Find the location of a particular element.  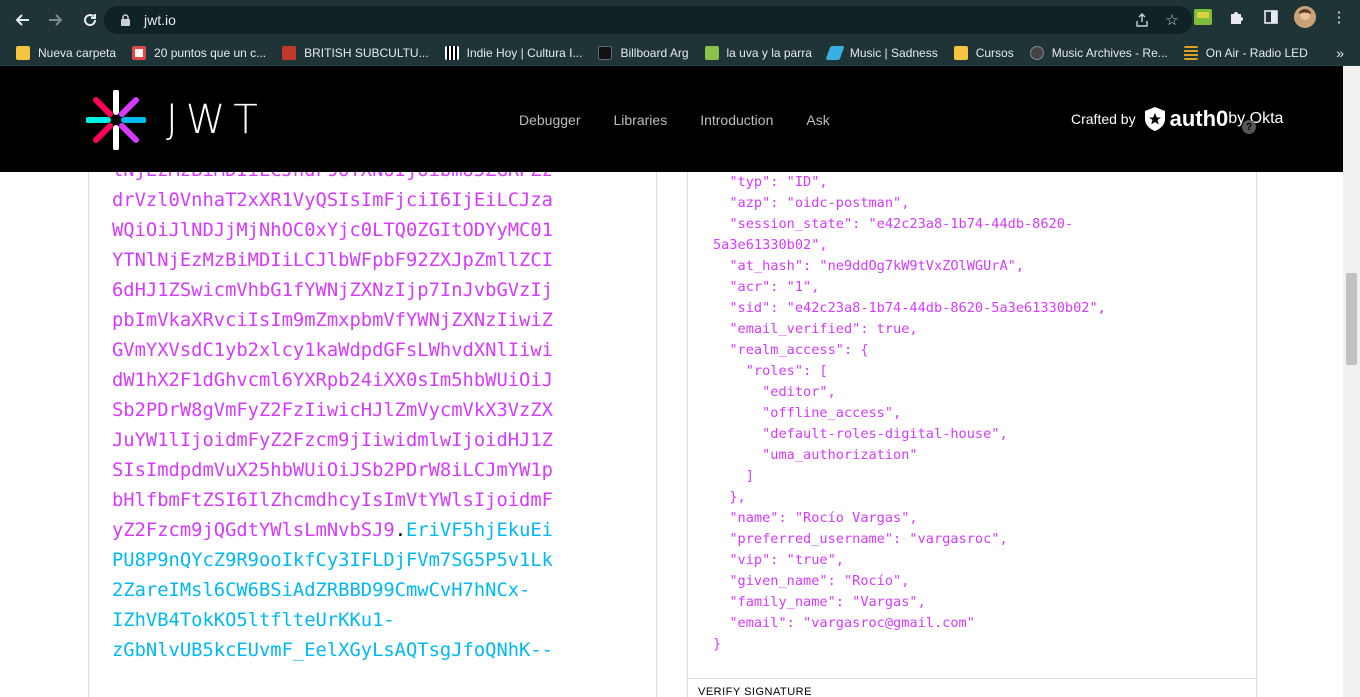

bookmark-item: On Air - Radio LED is located at coordinates (1246, 53).